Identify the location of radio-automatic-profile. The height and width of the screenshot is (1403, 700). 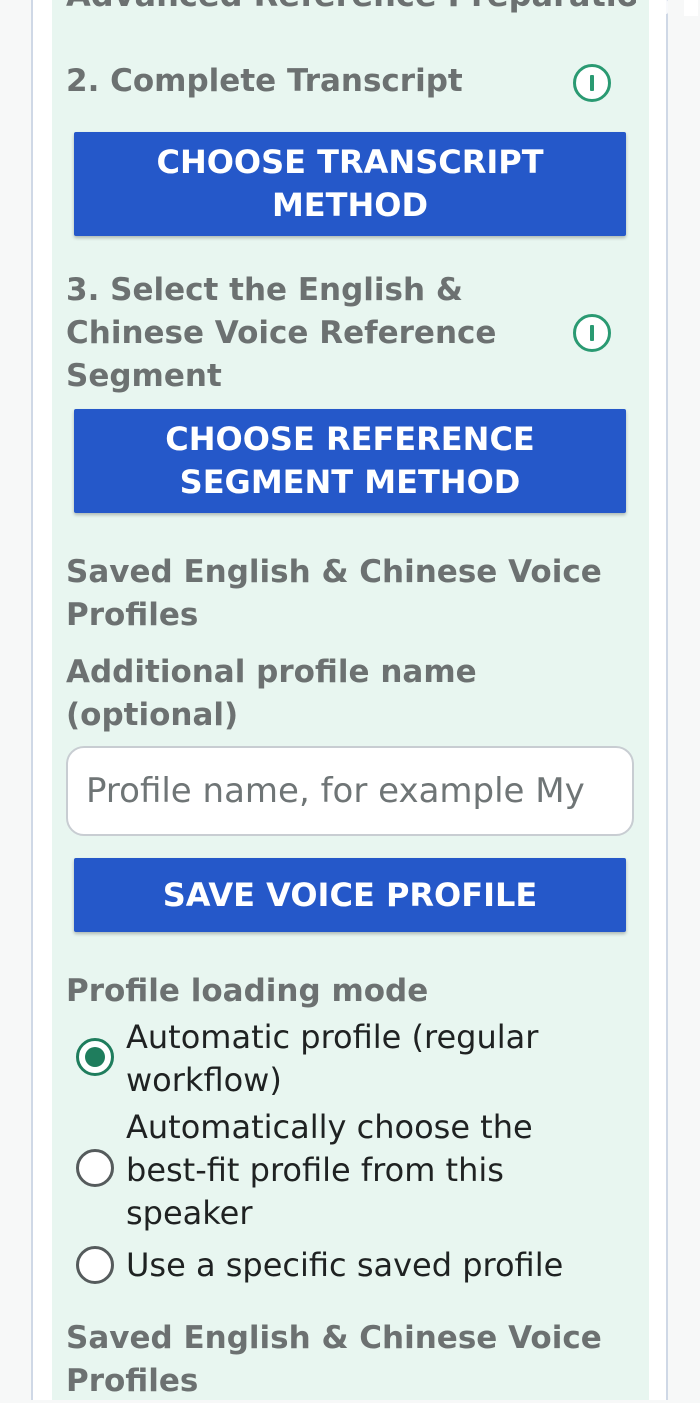
(95, 1057).